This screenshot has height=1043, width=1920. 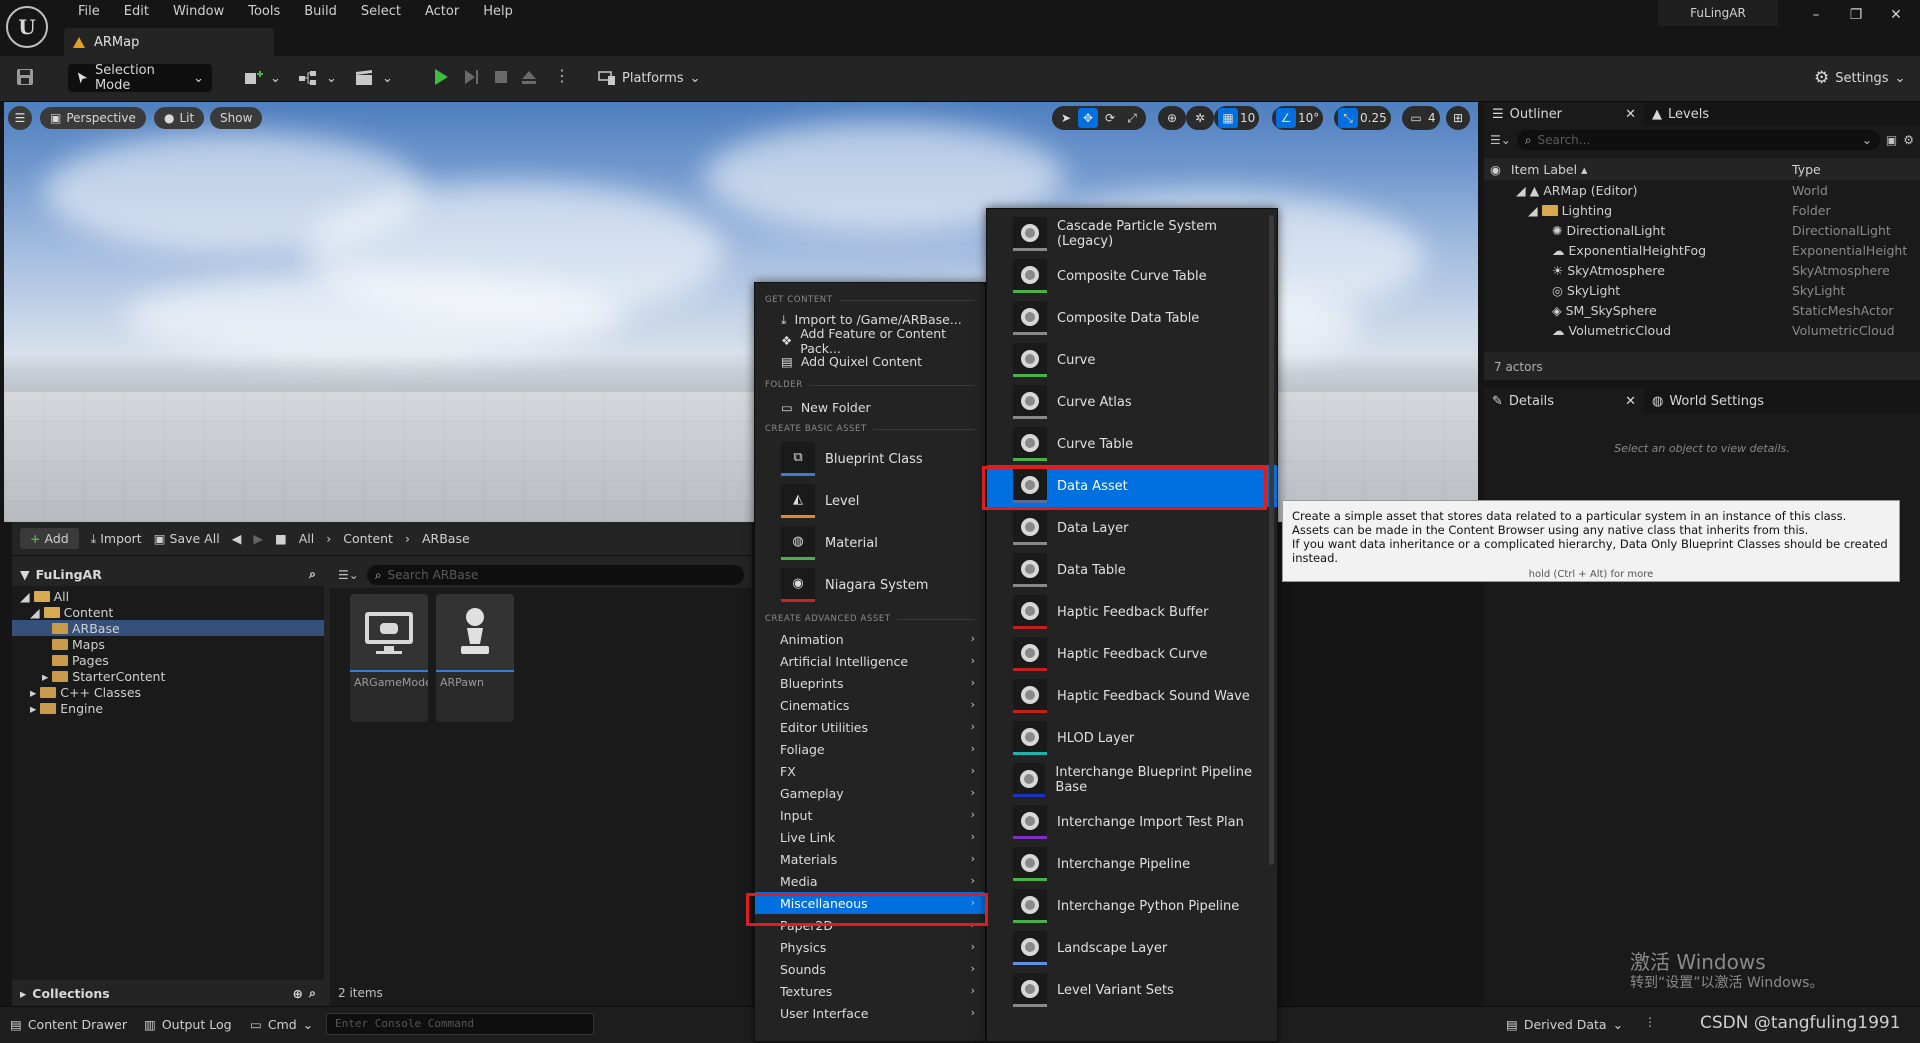 What do you see at coordinates (555, 575) in the screenshot?
I see `asset-search-input: ⌕ Search ARBase` at bounding box center [555, 575].